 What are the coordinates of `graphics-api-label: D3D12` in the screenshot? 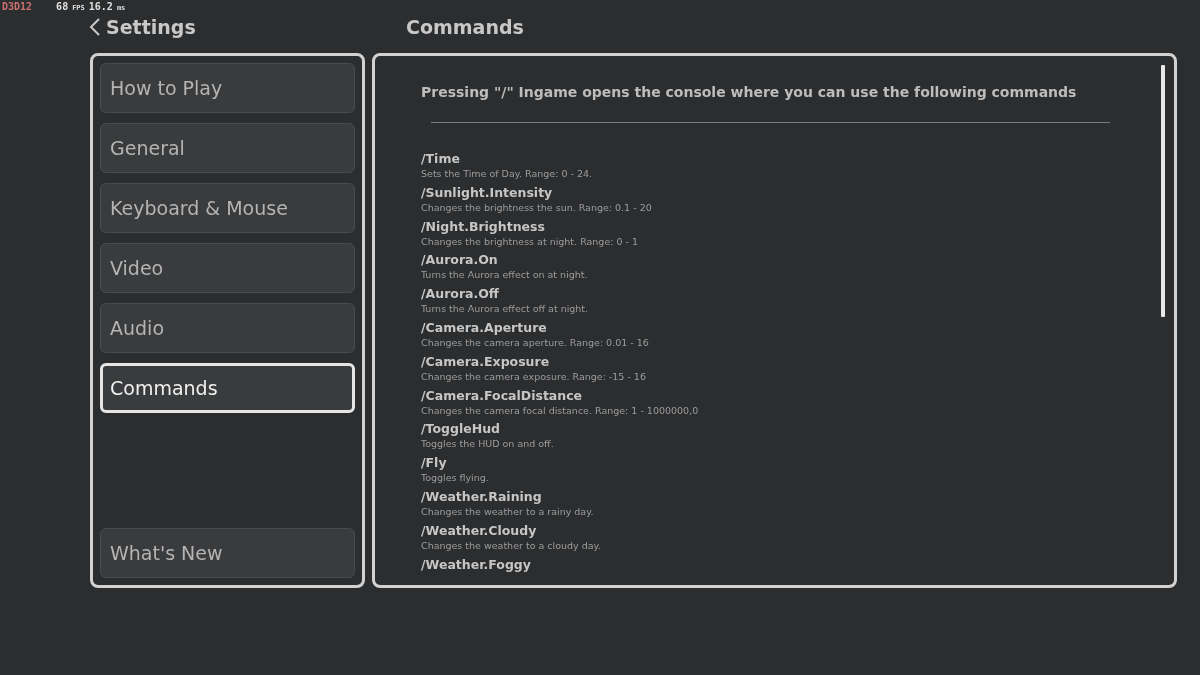 It's located at (17, 6).